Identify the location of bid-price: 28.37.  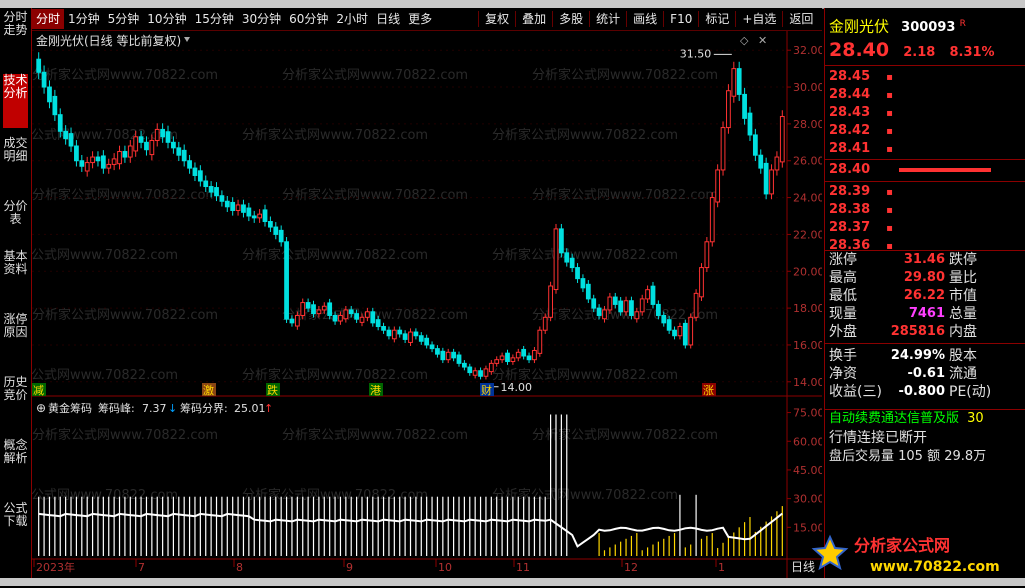
(849, 227).